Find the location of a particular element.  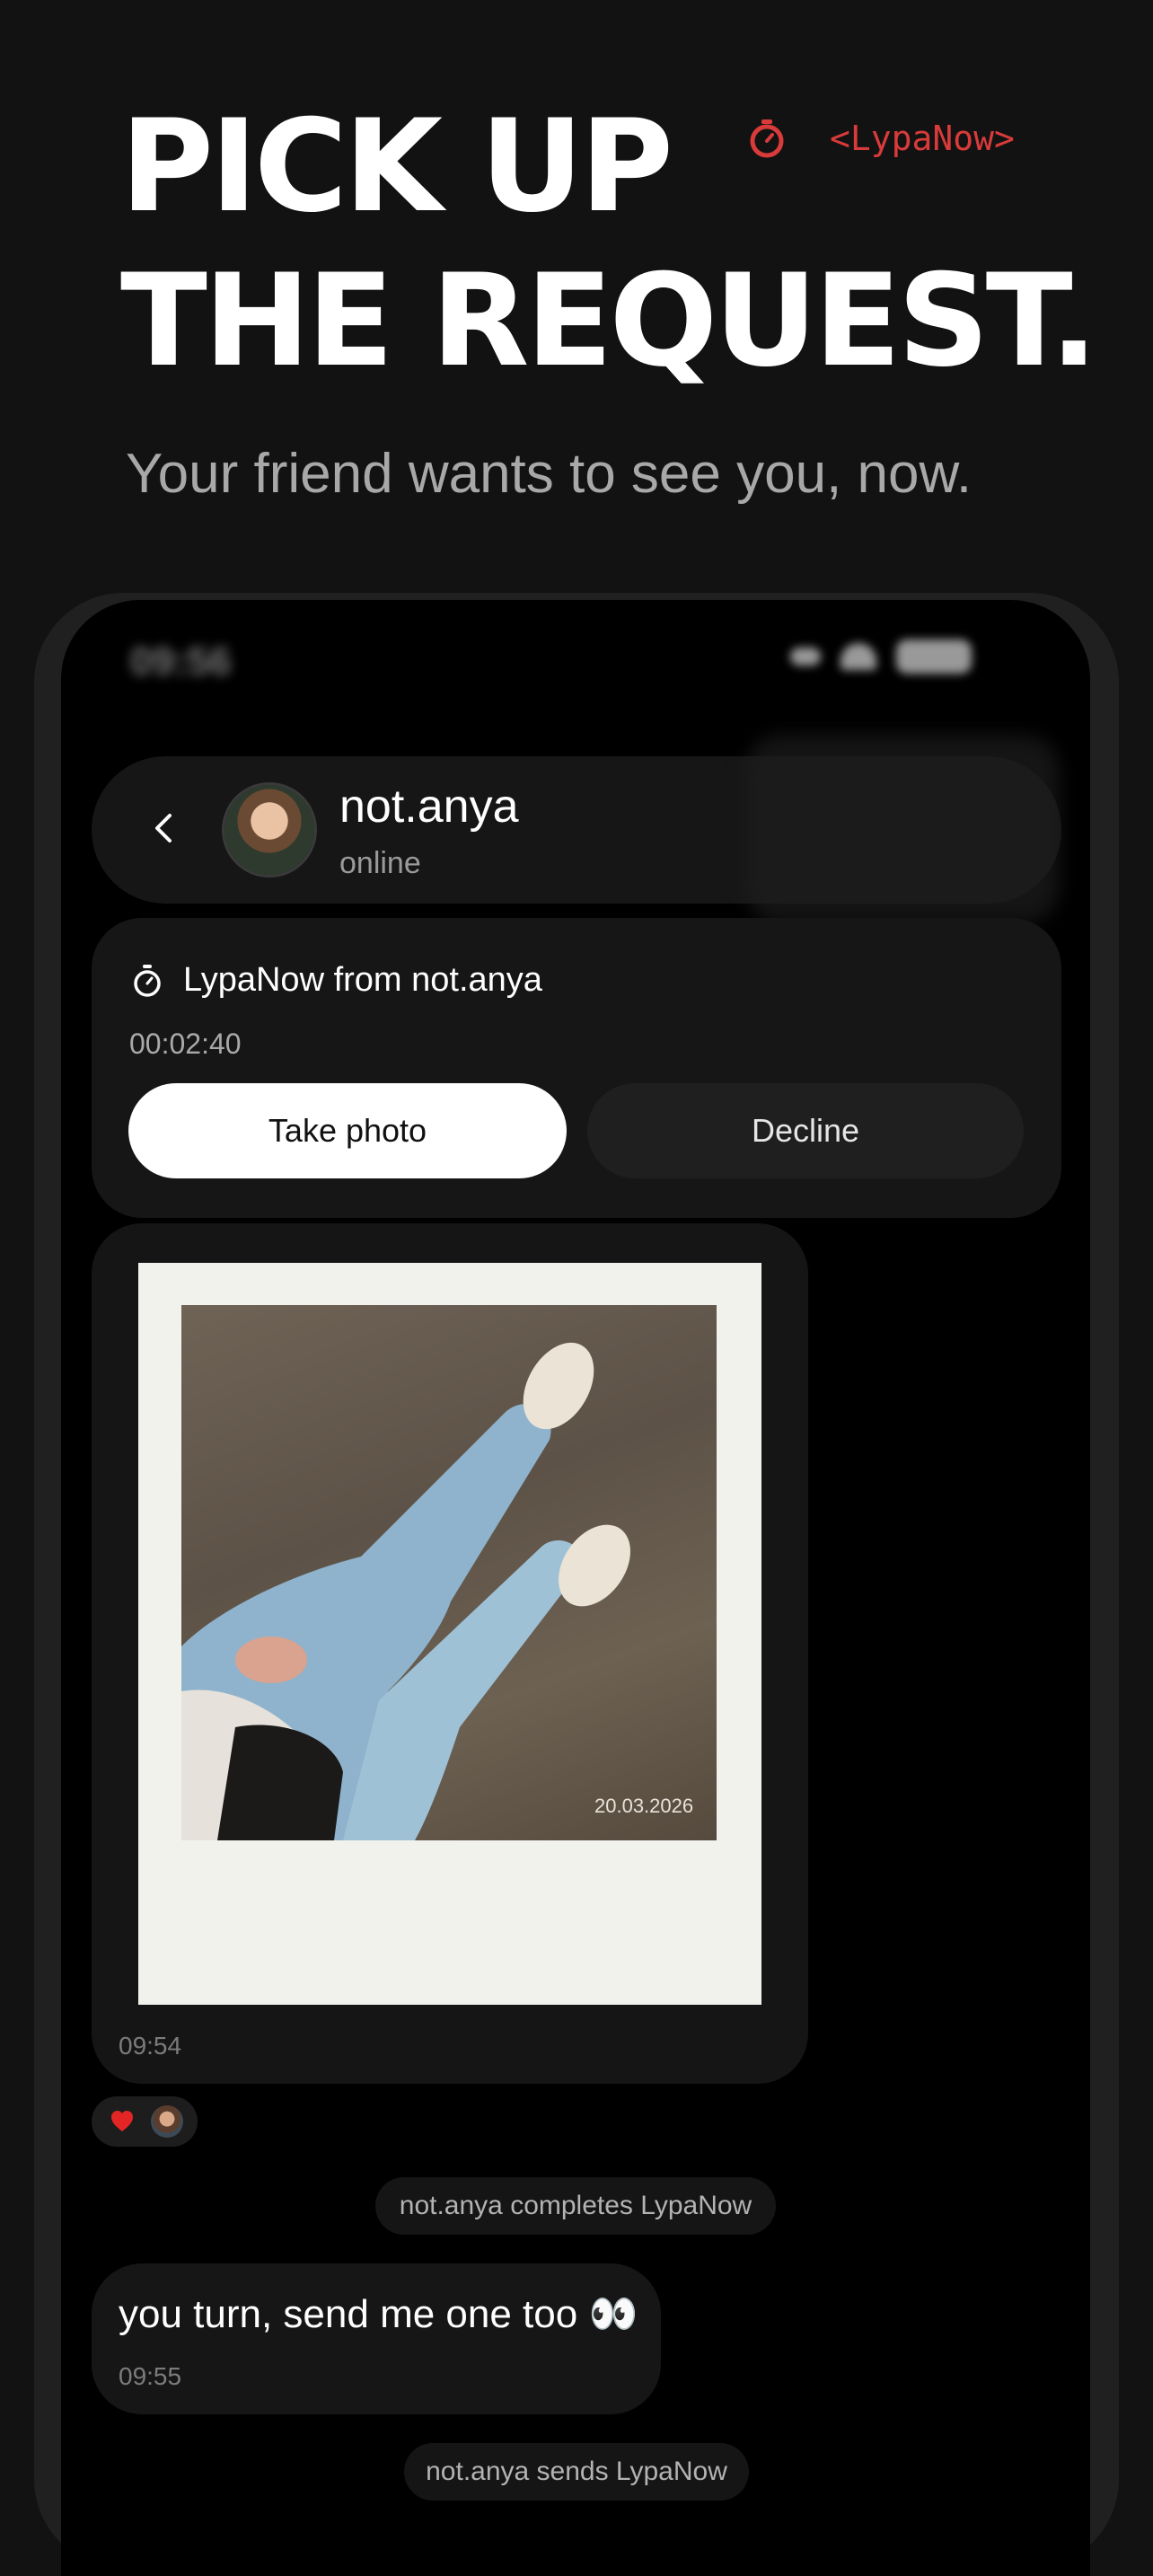

system-message: not.anya sends LypaNow is located at coordinates (576, 2472).